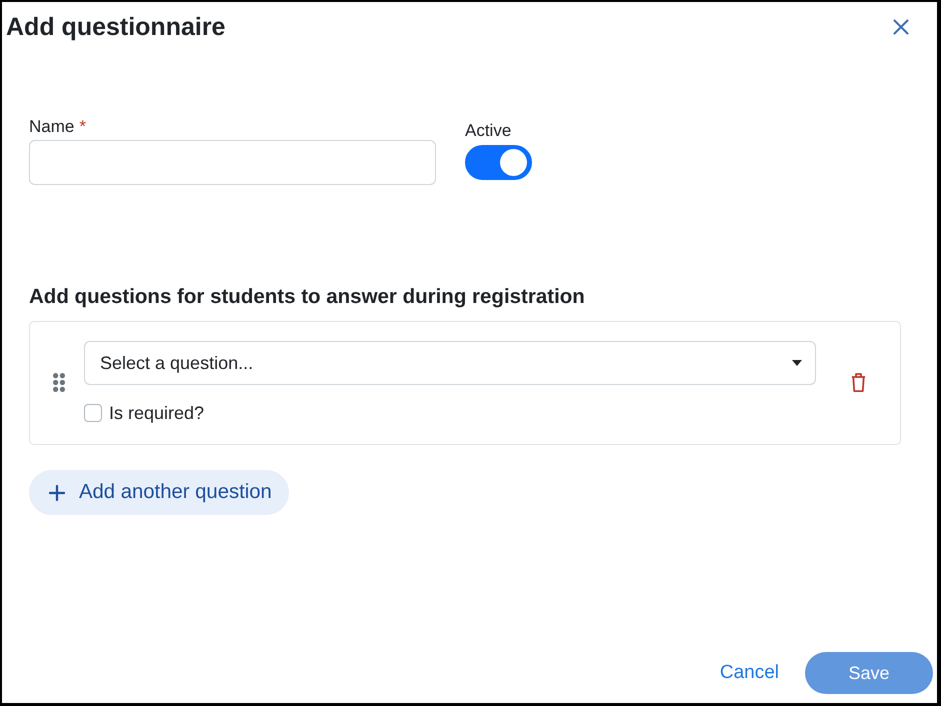 This screenshot has width=941, height=706. What do you see at coordinates (51, 127) in the screenshot?
I see `field-label: Name` at bounding box center [51, 127].